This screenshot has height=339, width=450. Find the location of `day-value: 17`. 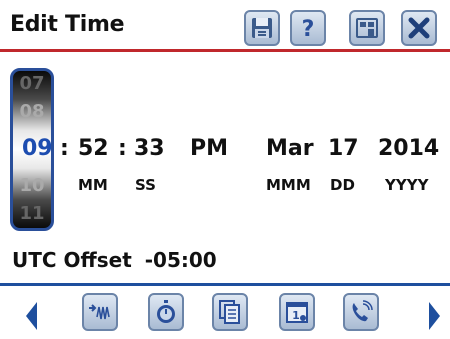

day-value: 17 is located at coordinates (343, 148).